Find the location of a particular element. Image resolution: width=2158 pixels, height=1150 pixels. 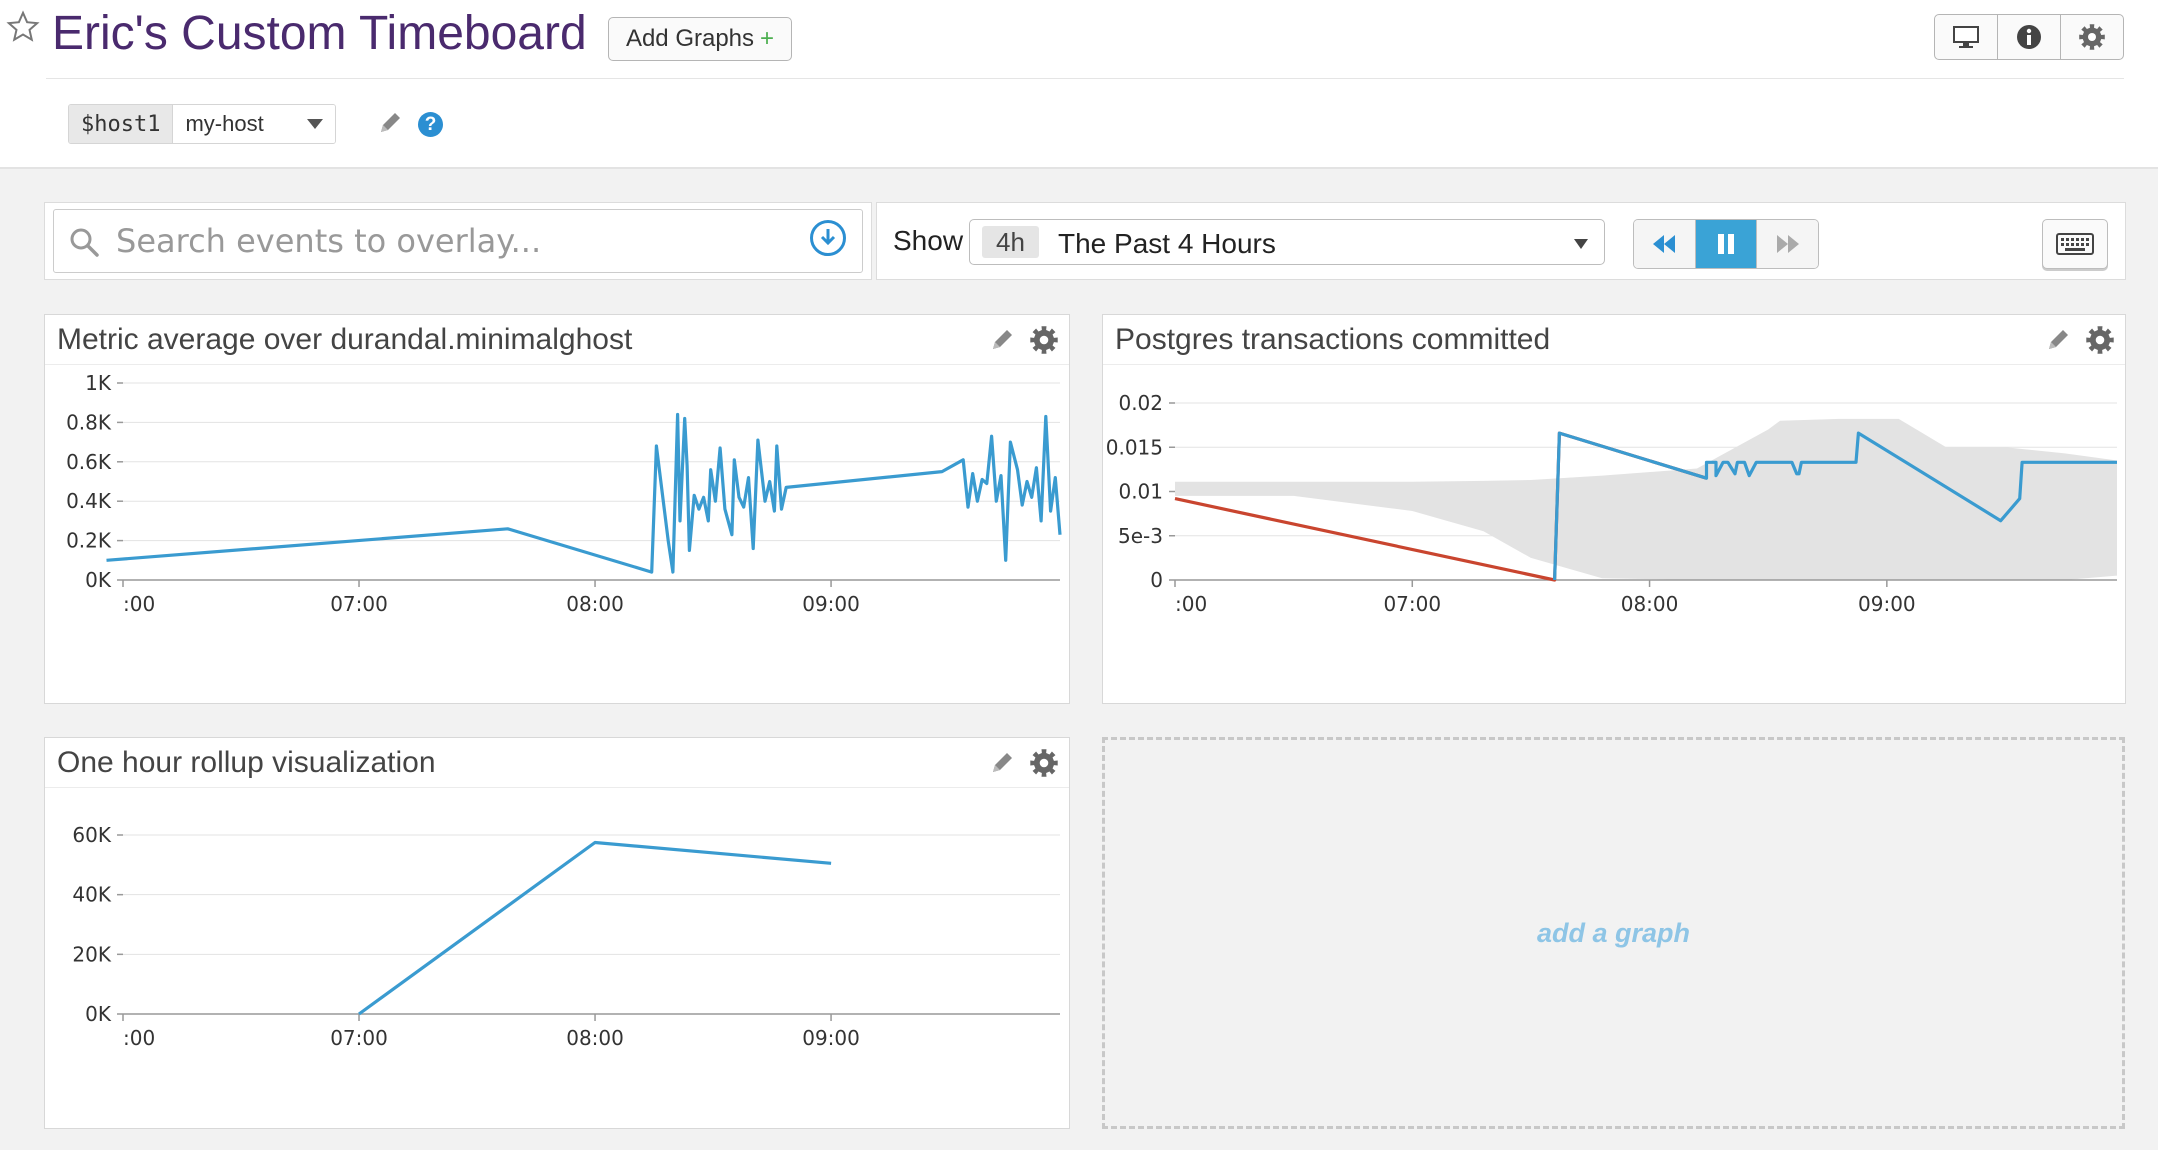

header-button-group is located at coordinates (2029, 37).